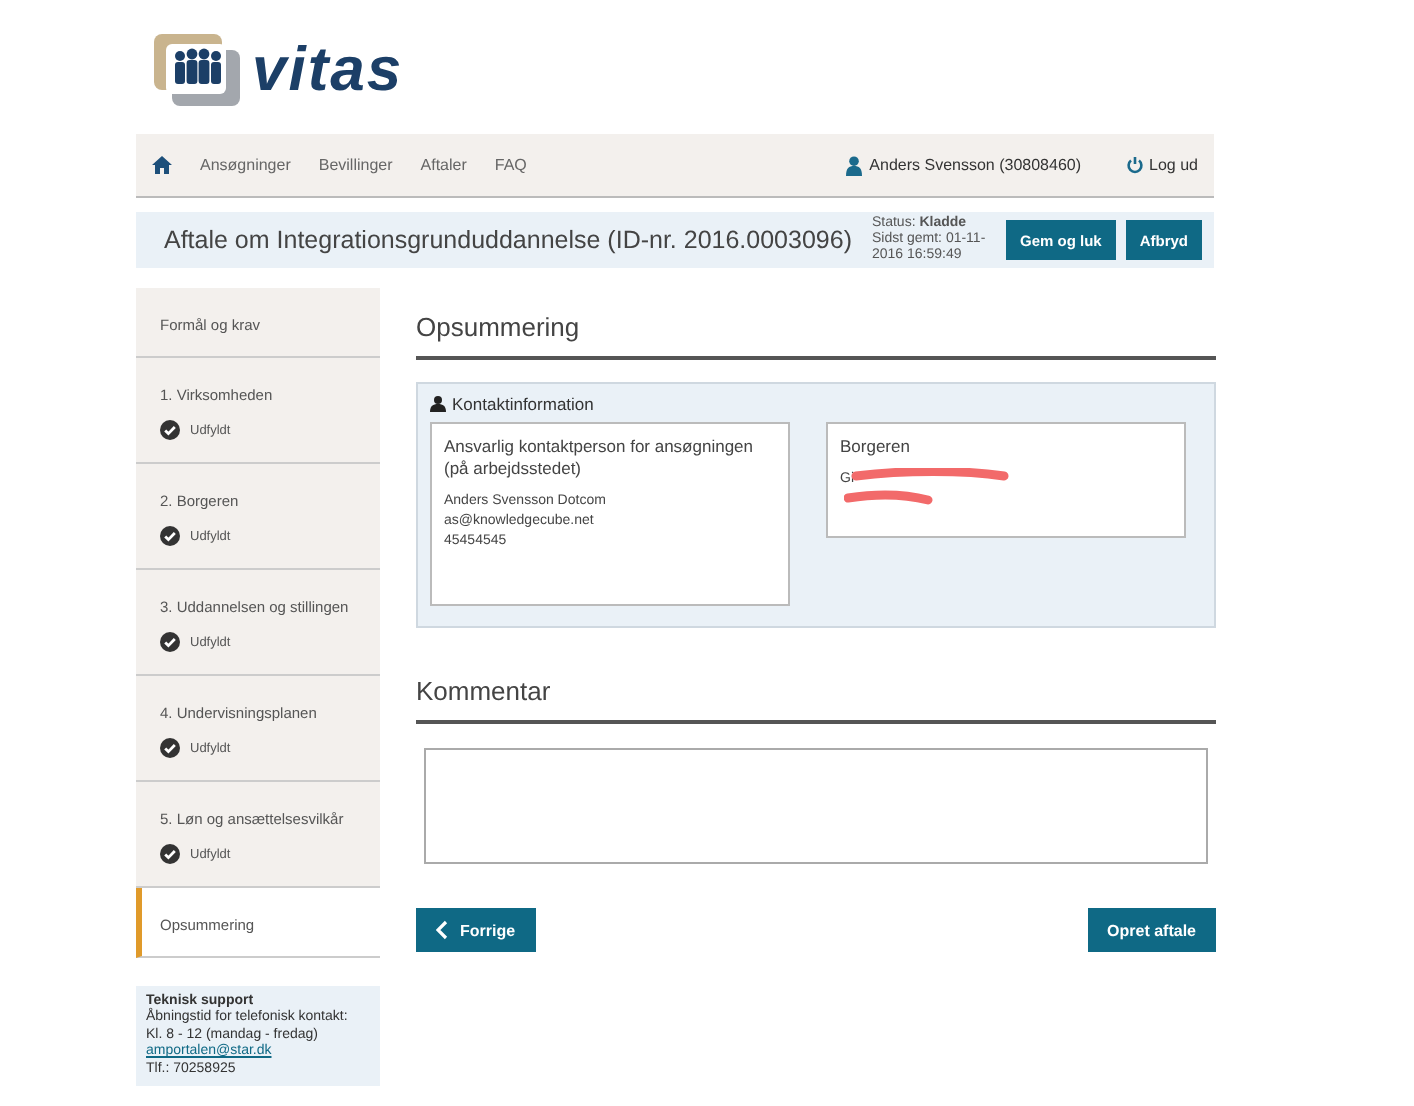 The width and height of the screenshot is (1414, 1106). I want to click on nav-link: Aftaler, so click(443, 165).